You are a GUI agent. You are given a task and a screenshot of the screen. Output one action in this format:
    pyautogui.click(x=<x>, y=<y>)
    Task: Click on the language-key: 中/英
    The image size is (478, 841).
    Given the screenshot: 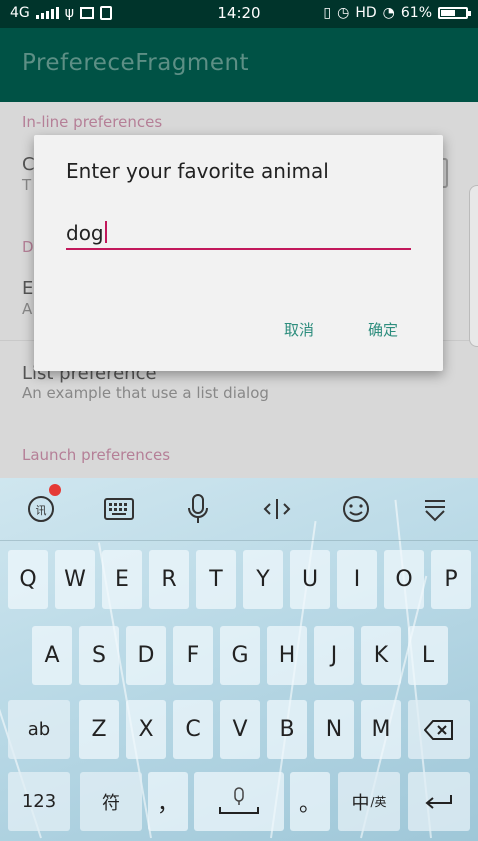 What is the action you would take?
    pyautogui.click(x=369, y=801)
    